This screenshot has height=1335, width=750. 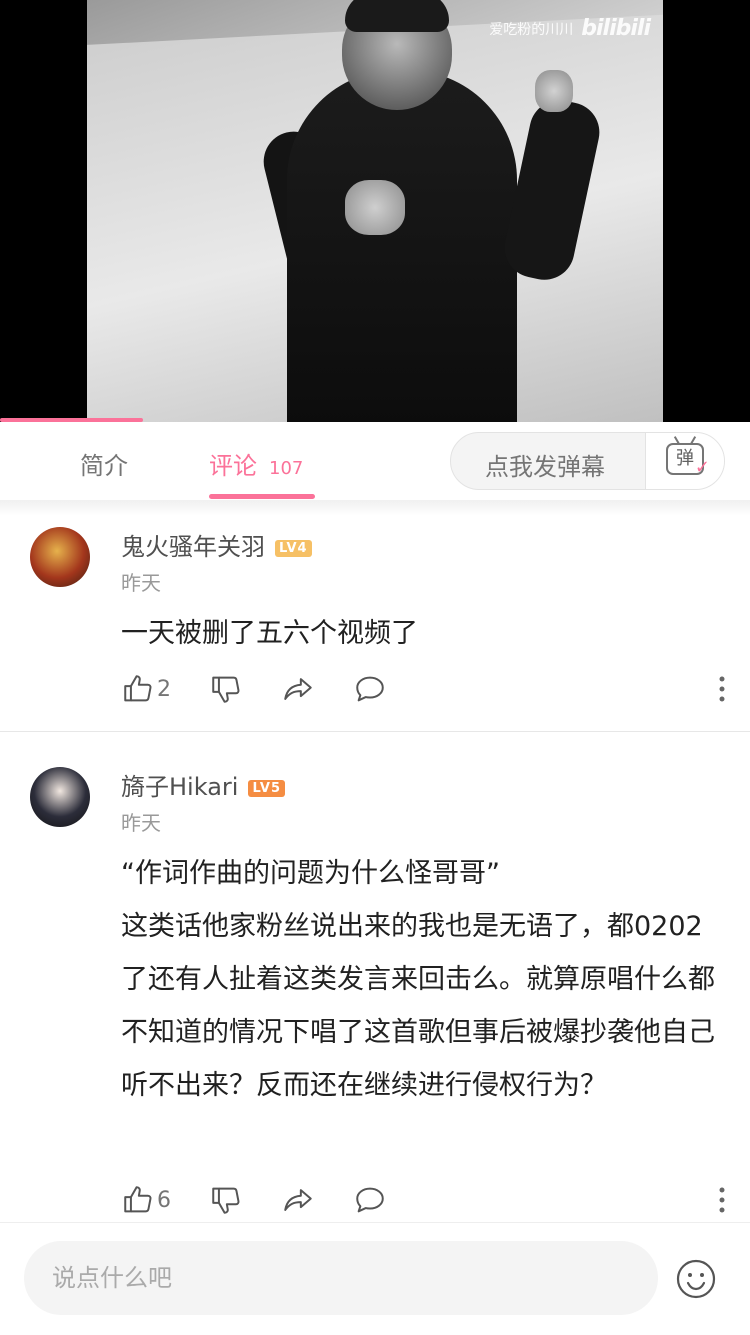 I want to click on bilibili-logo: bilibili, so click(x=616, y=28).